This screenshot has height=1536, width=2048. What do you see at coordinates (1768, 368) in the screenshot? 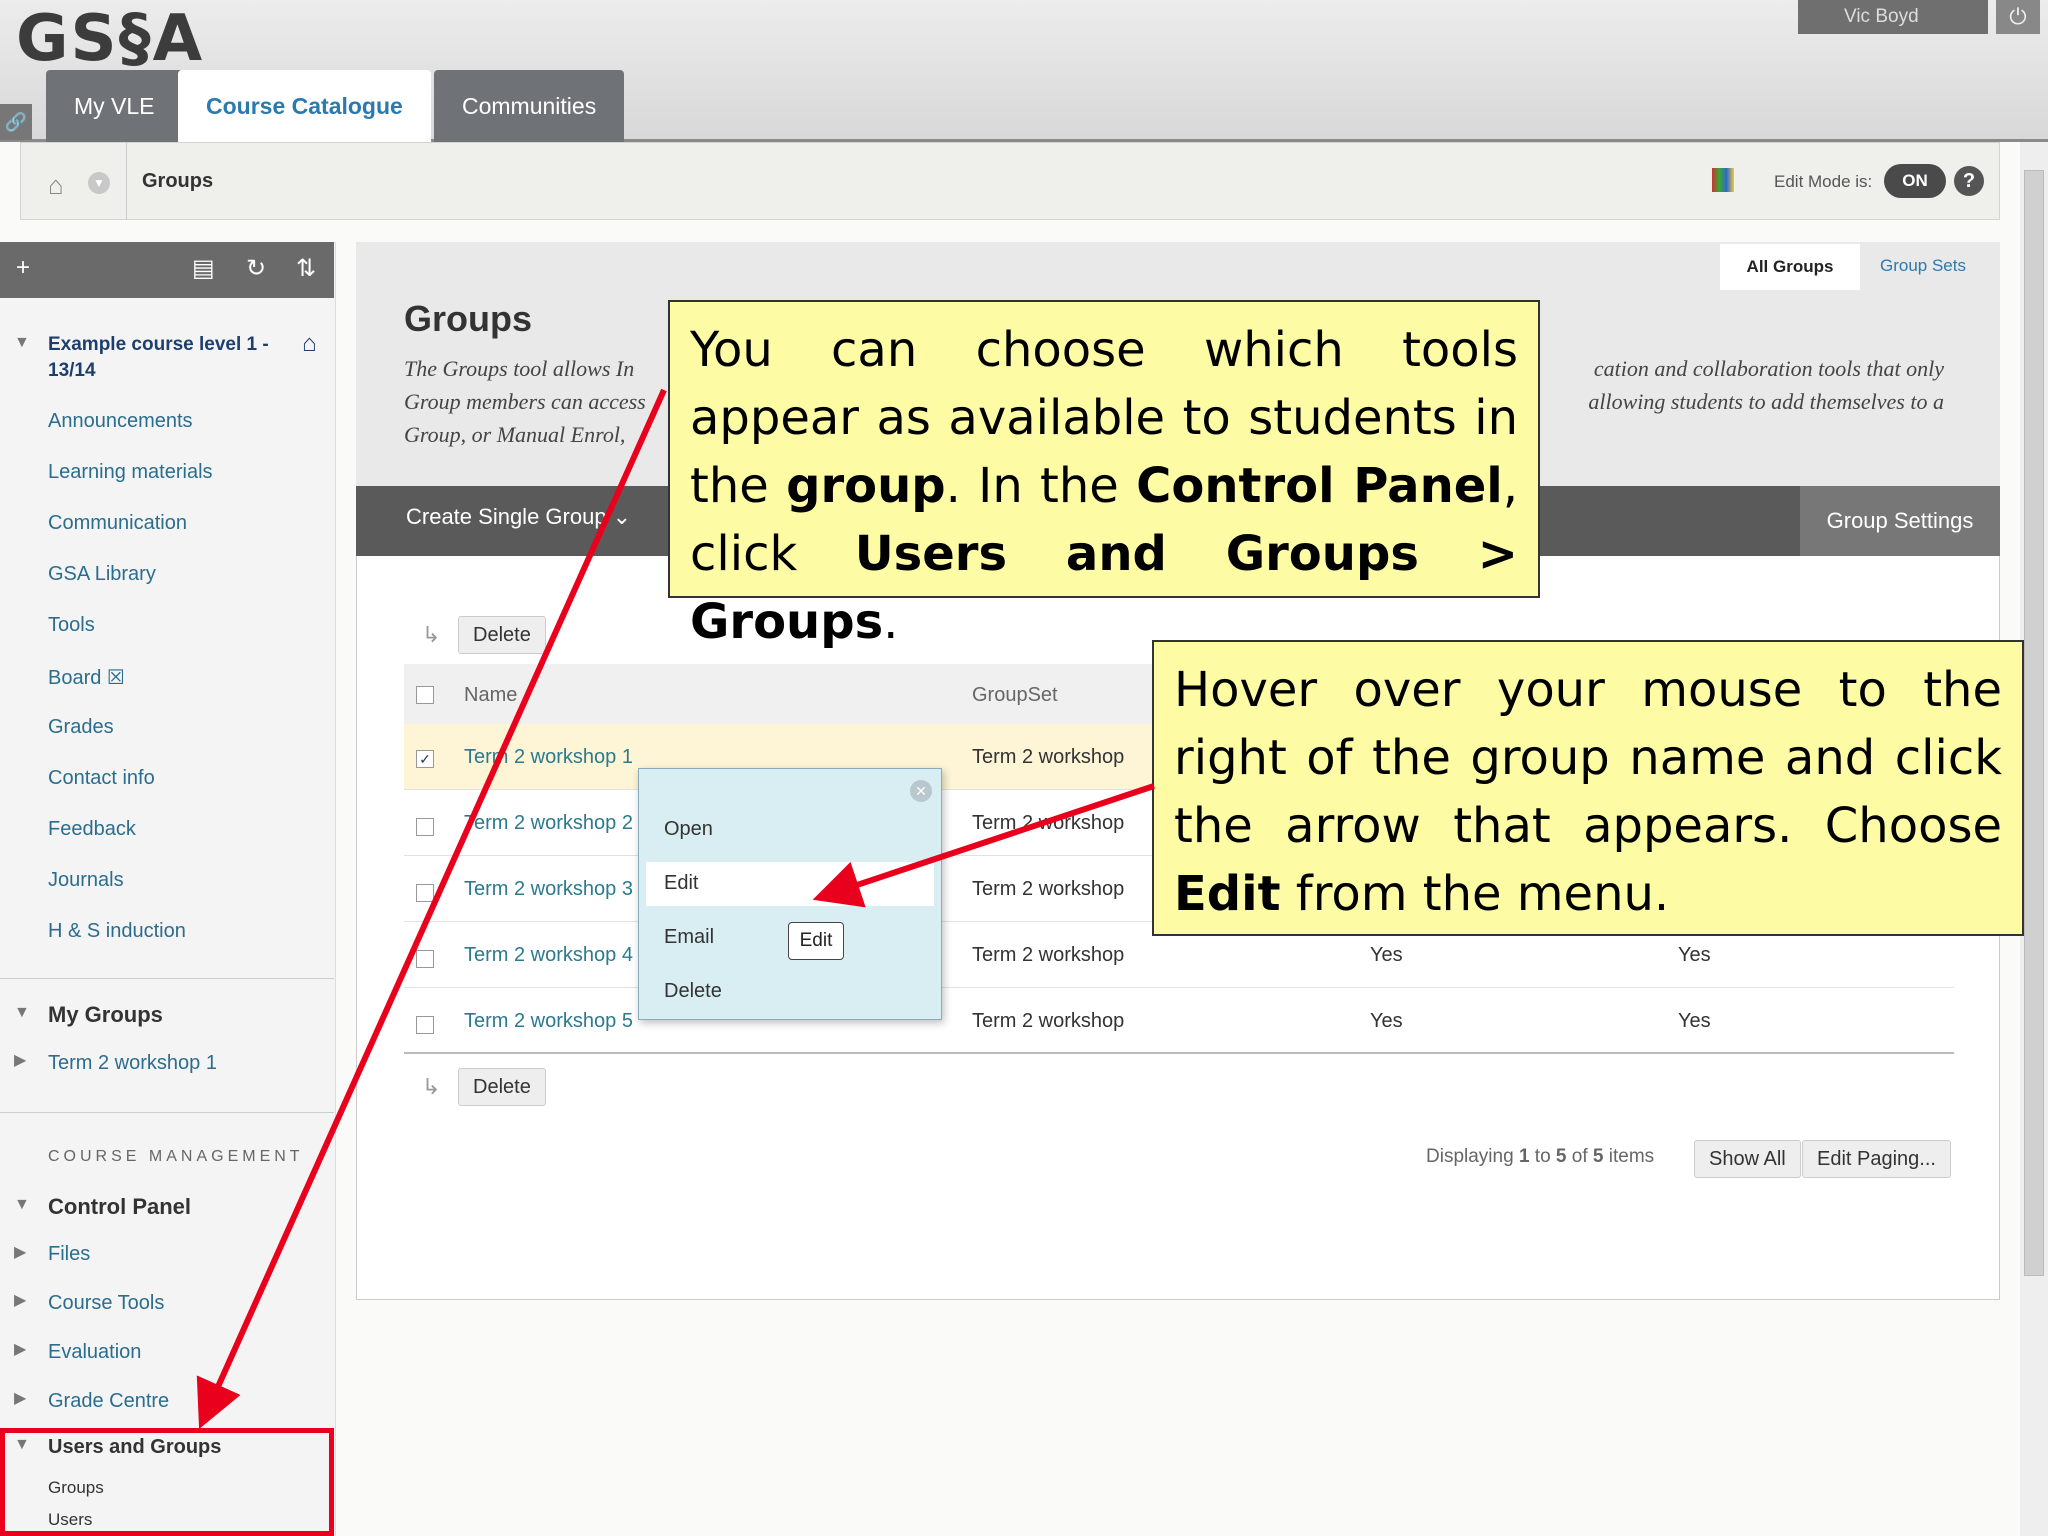
I see `desc-line: cation and collaboration tools that only` at bounding box center [1768, 368].